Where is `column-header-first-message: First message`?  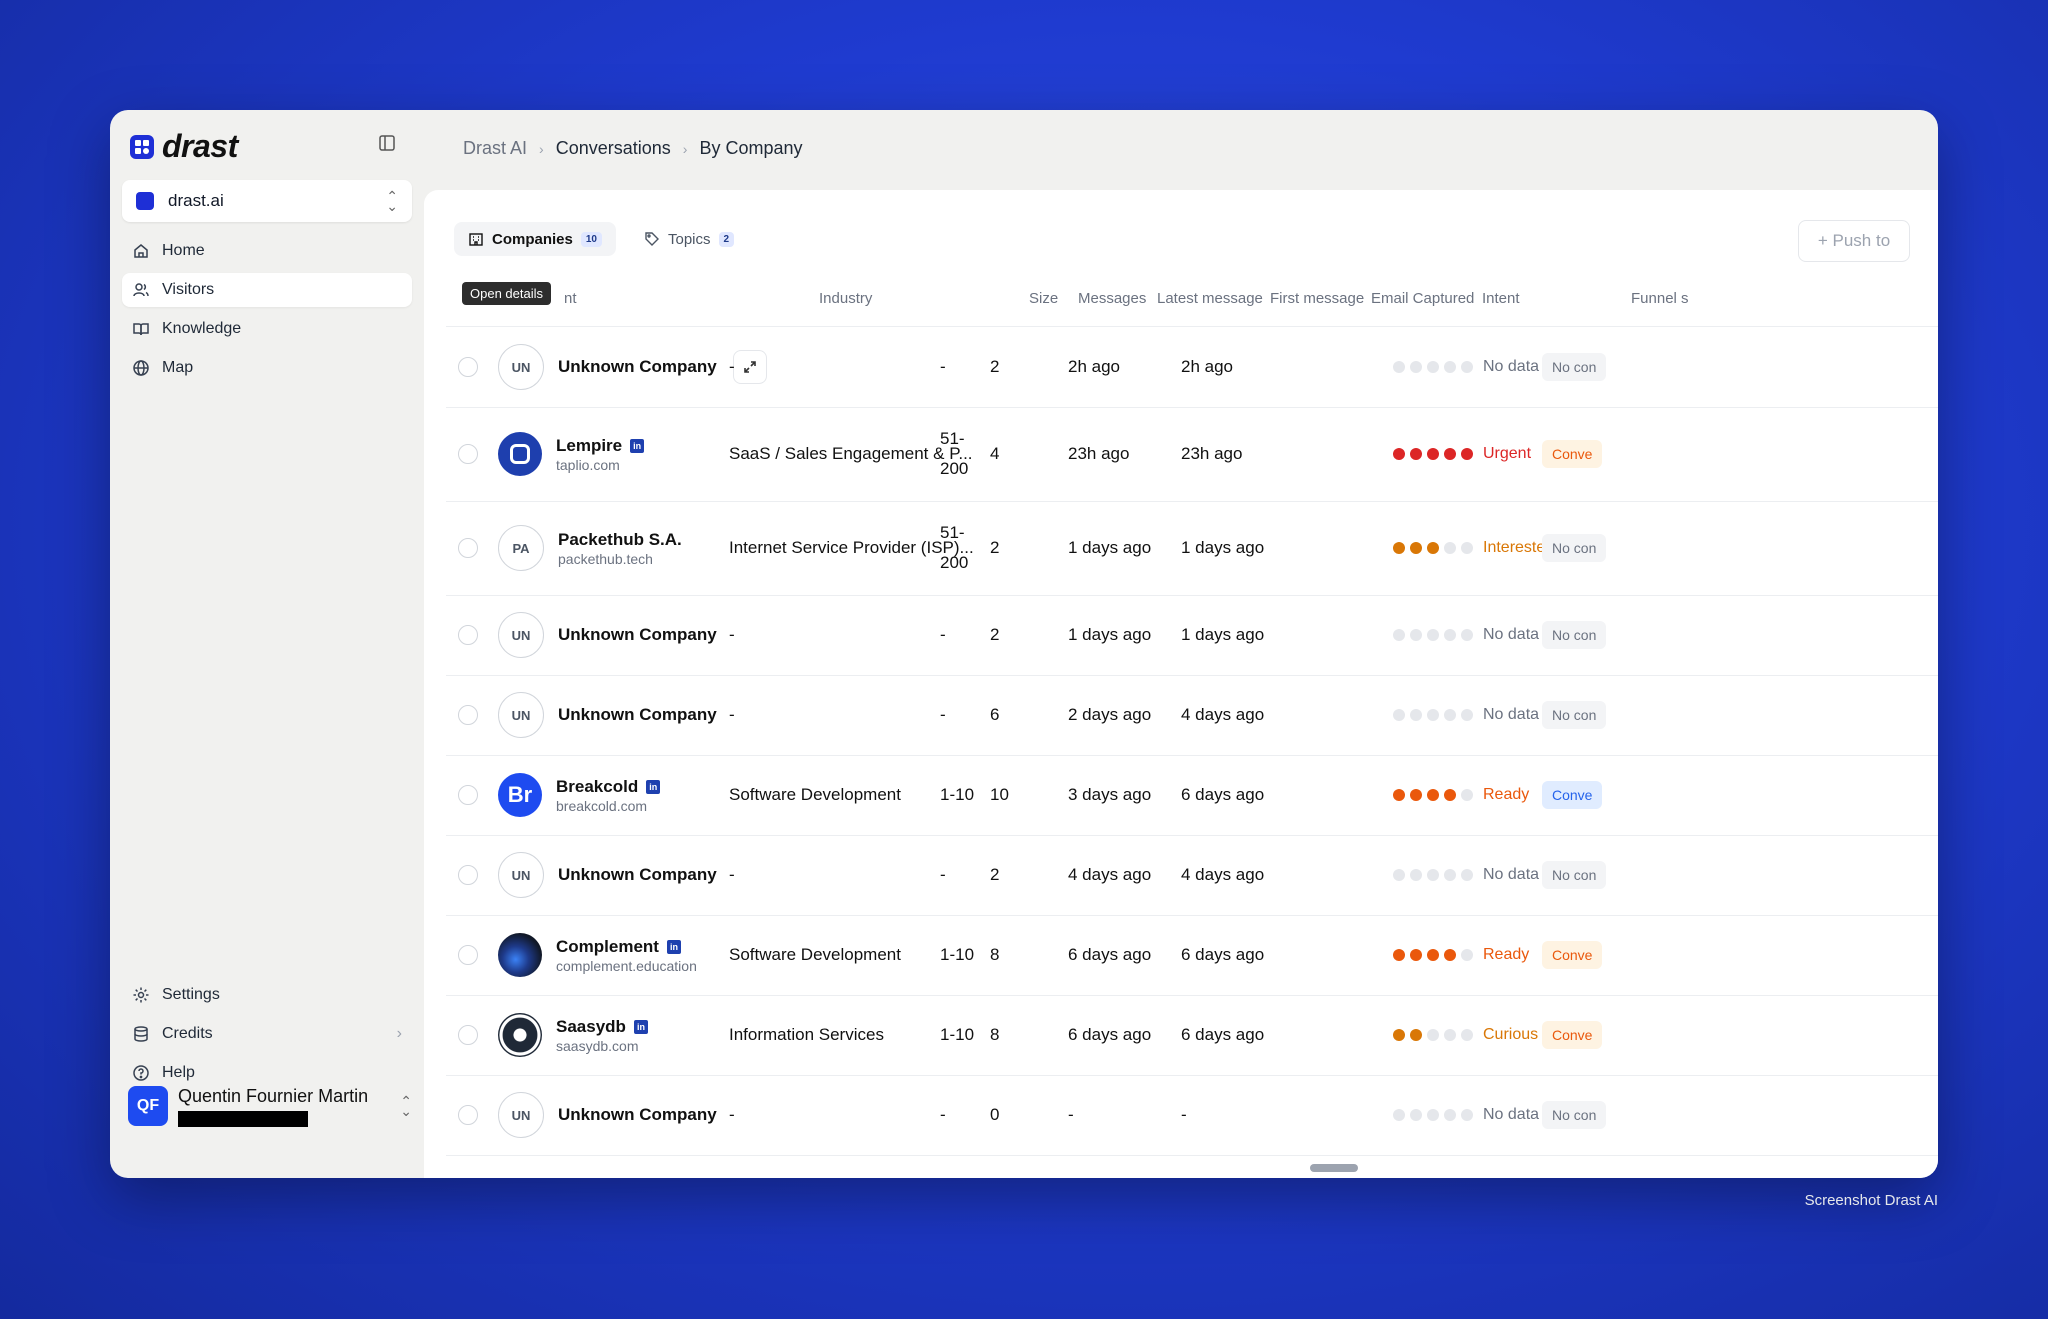
column-header-first-message: First message is located at coordinates (1317, 298).